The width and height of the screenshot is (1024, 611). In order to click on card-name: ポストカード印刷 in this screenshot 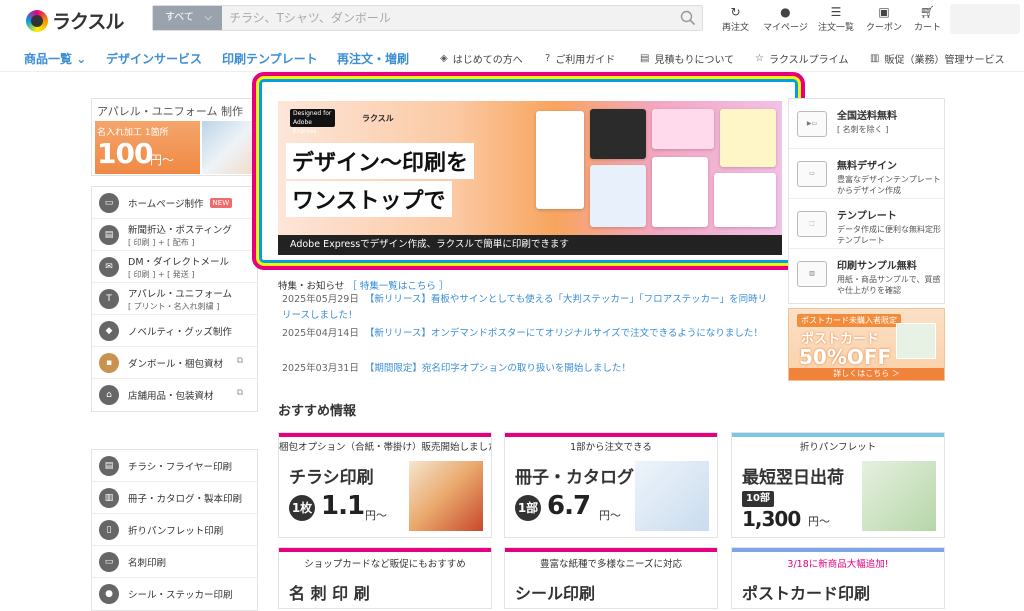, I will do `click(806, 593)`.